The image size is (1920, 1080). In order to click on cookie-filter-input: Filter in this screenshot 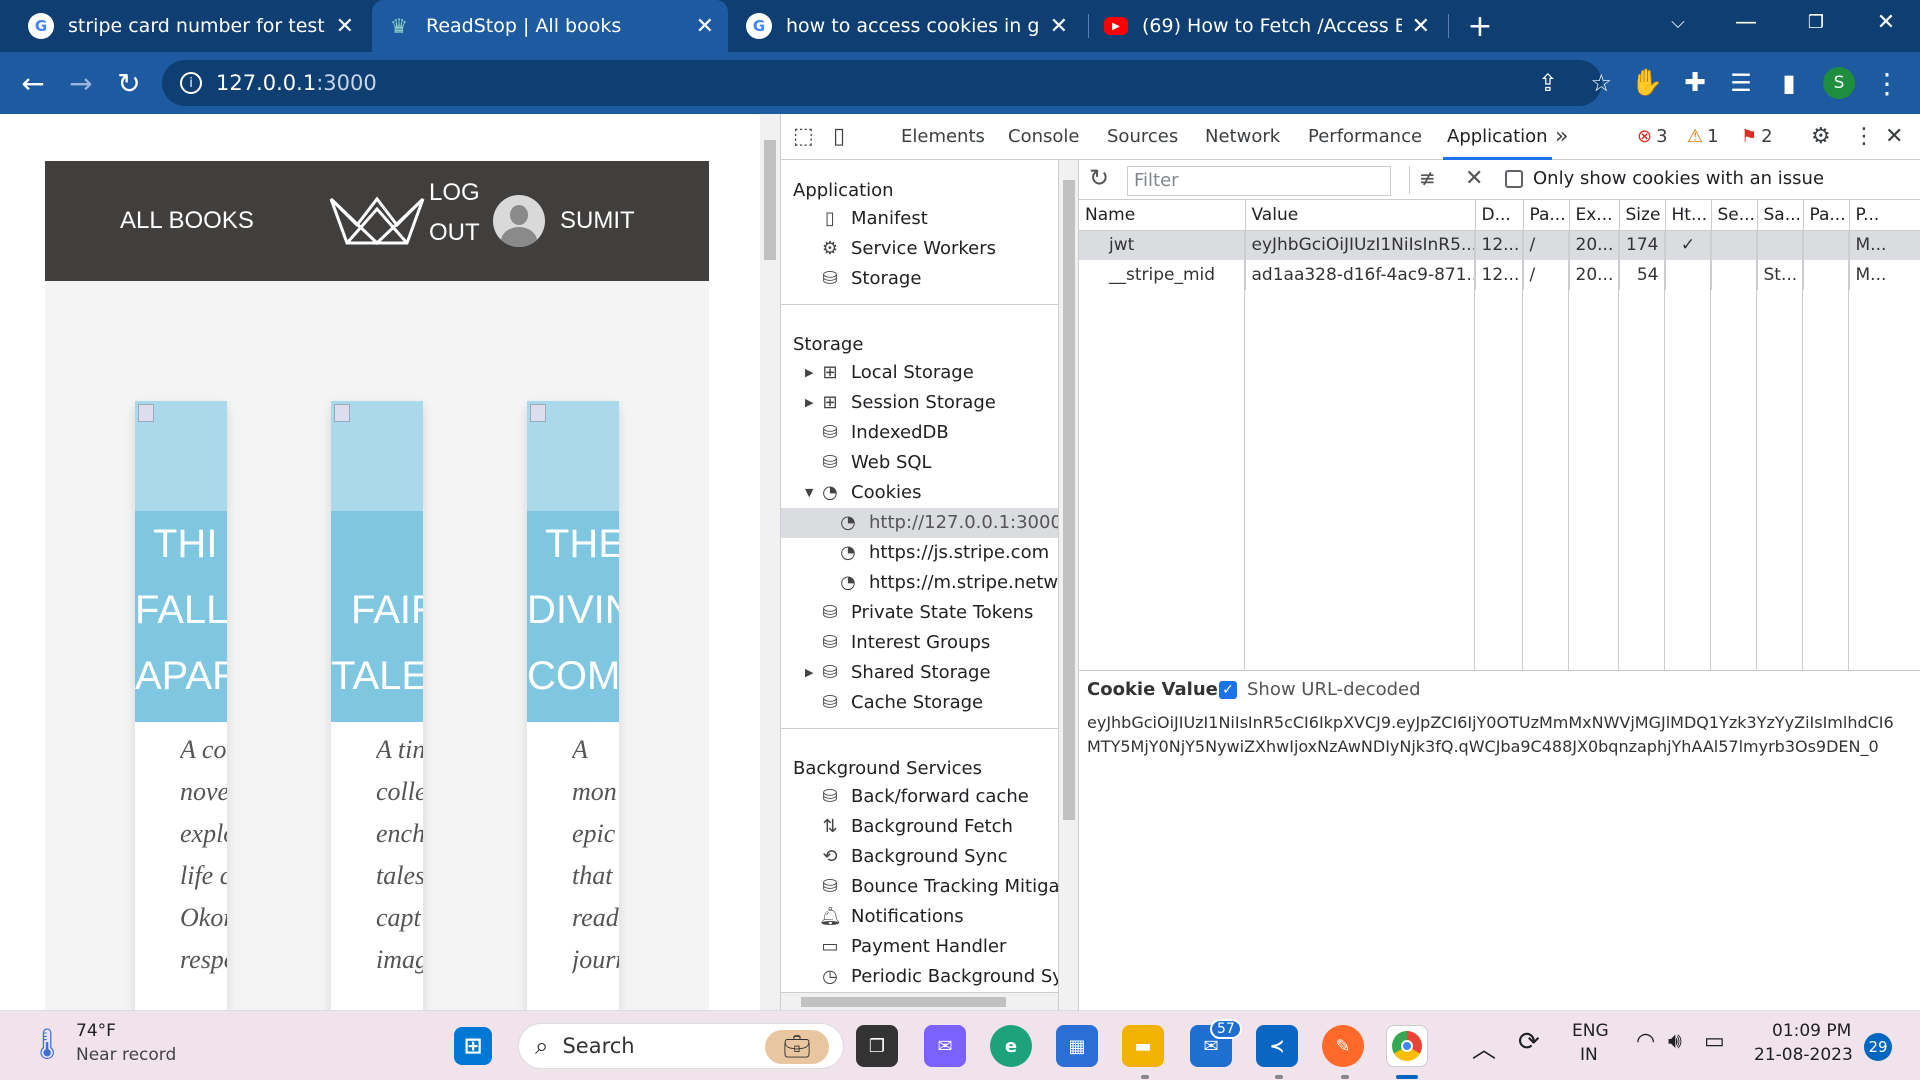, I will do `click(1259, 181)`.